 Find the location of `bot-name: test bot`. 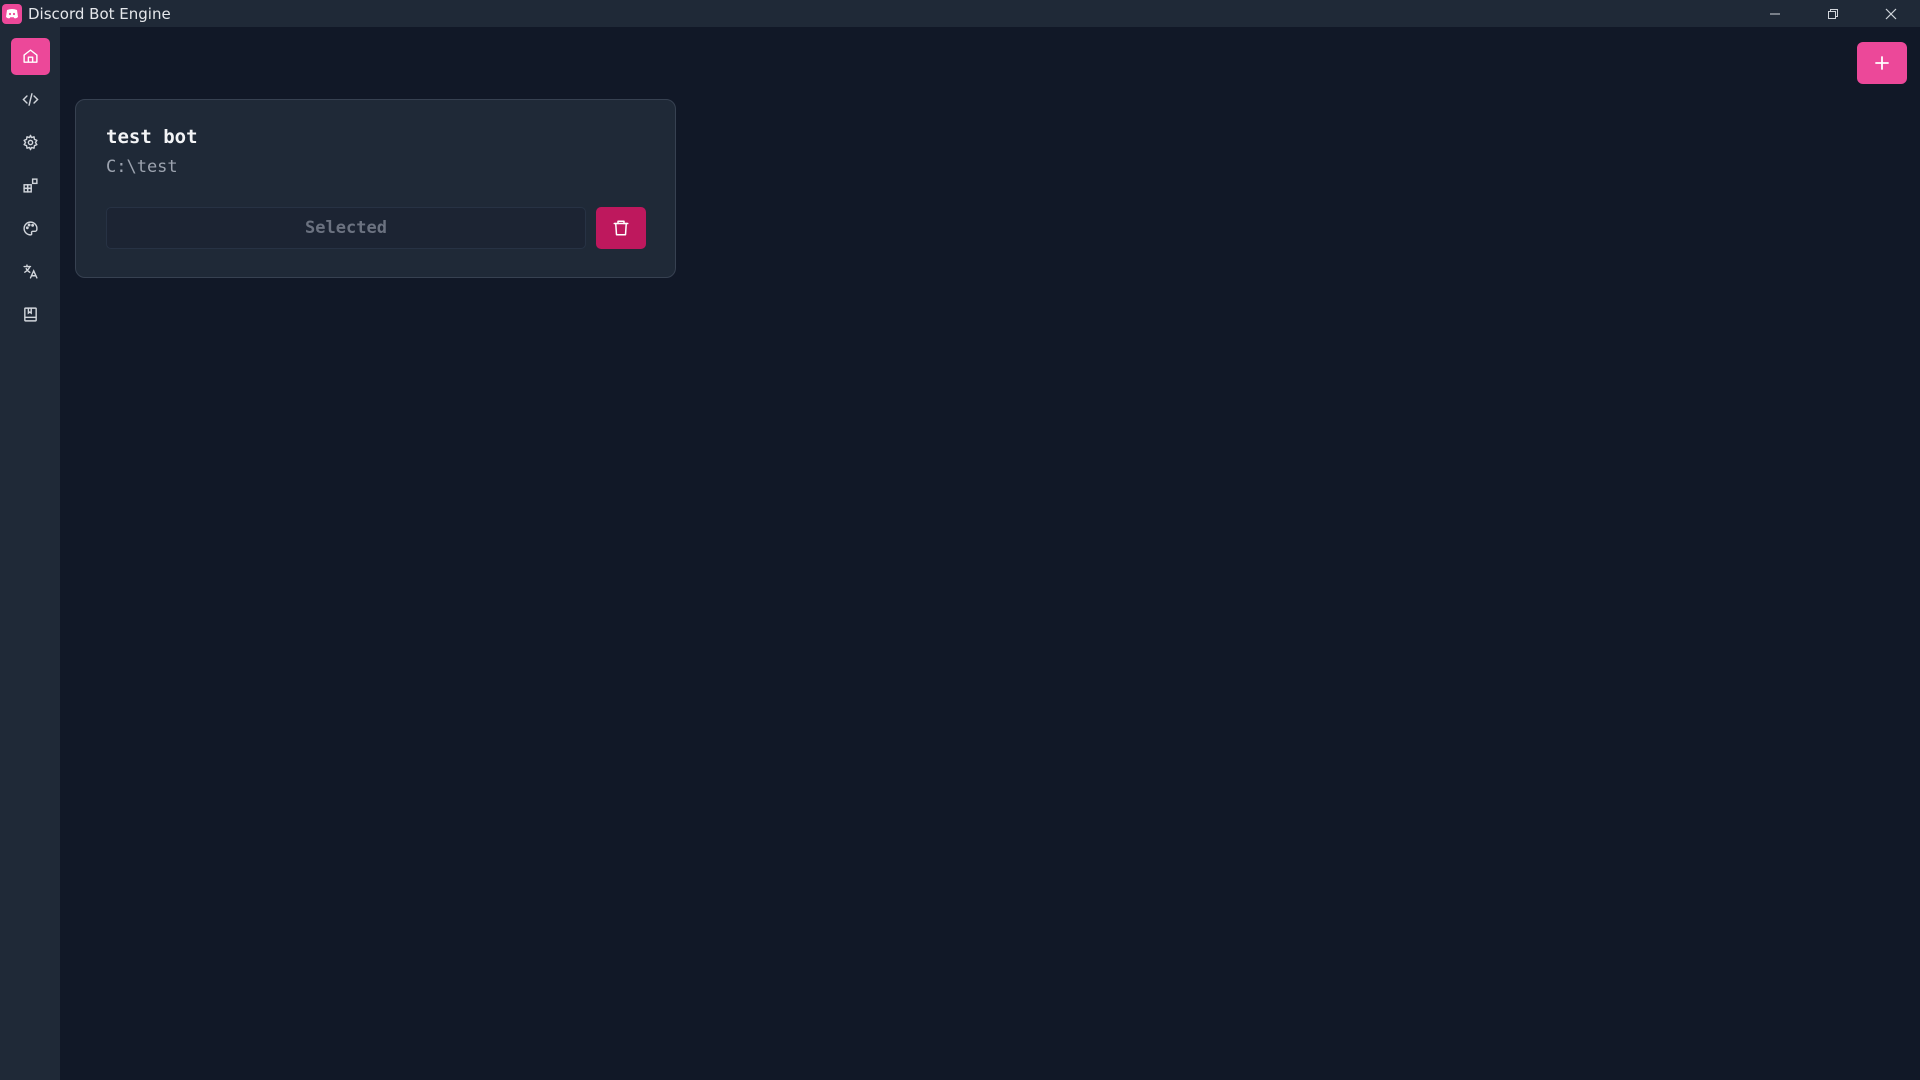

bot-name: test bot is located at coordinates (152, 137).